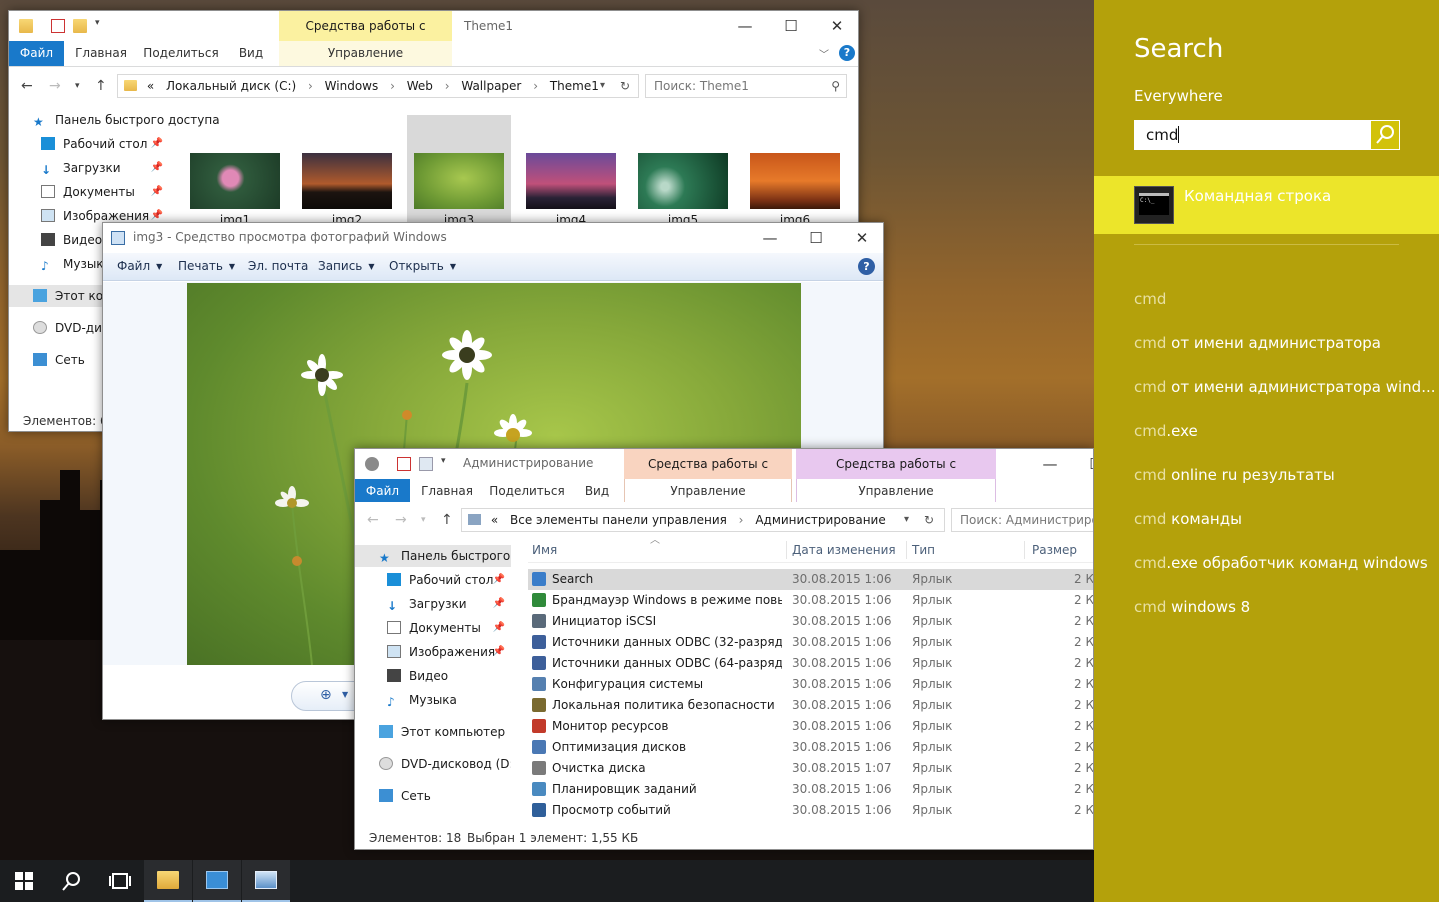 This screenshot has height=902, width=1439. I want to click on thumbnail-img5: img5, so click(683, 174).